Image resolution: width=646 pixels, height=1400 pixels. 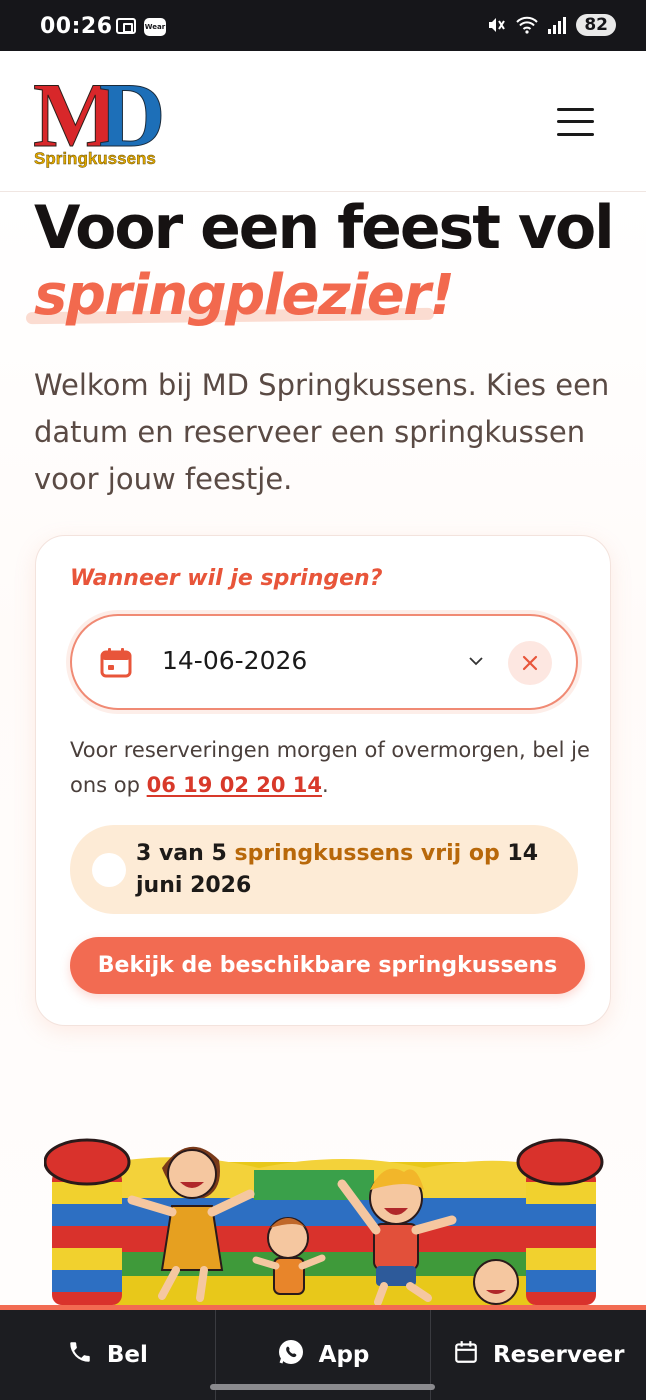 What do you see at coordinates (126, 26) in the screenshot?
I see `screenshot-icon` at bounding box center [126, 26].